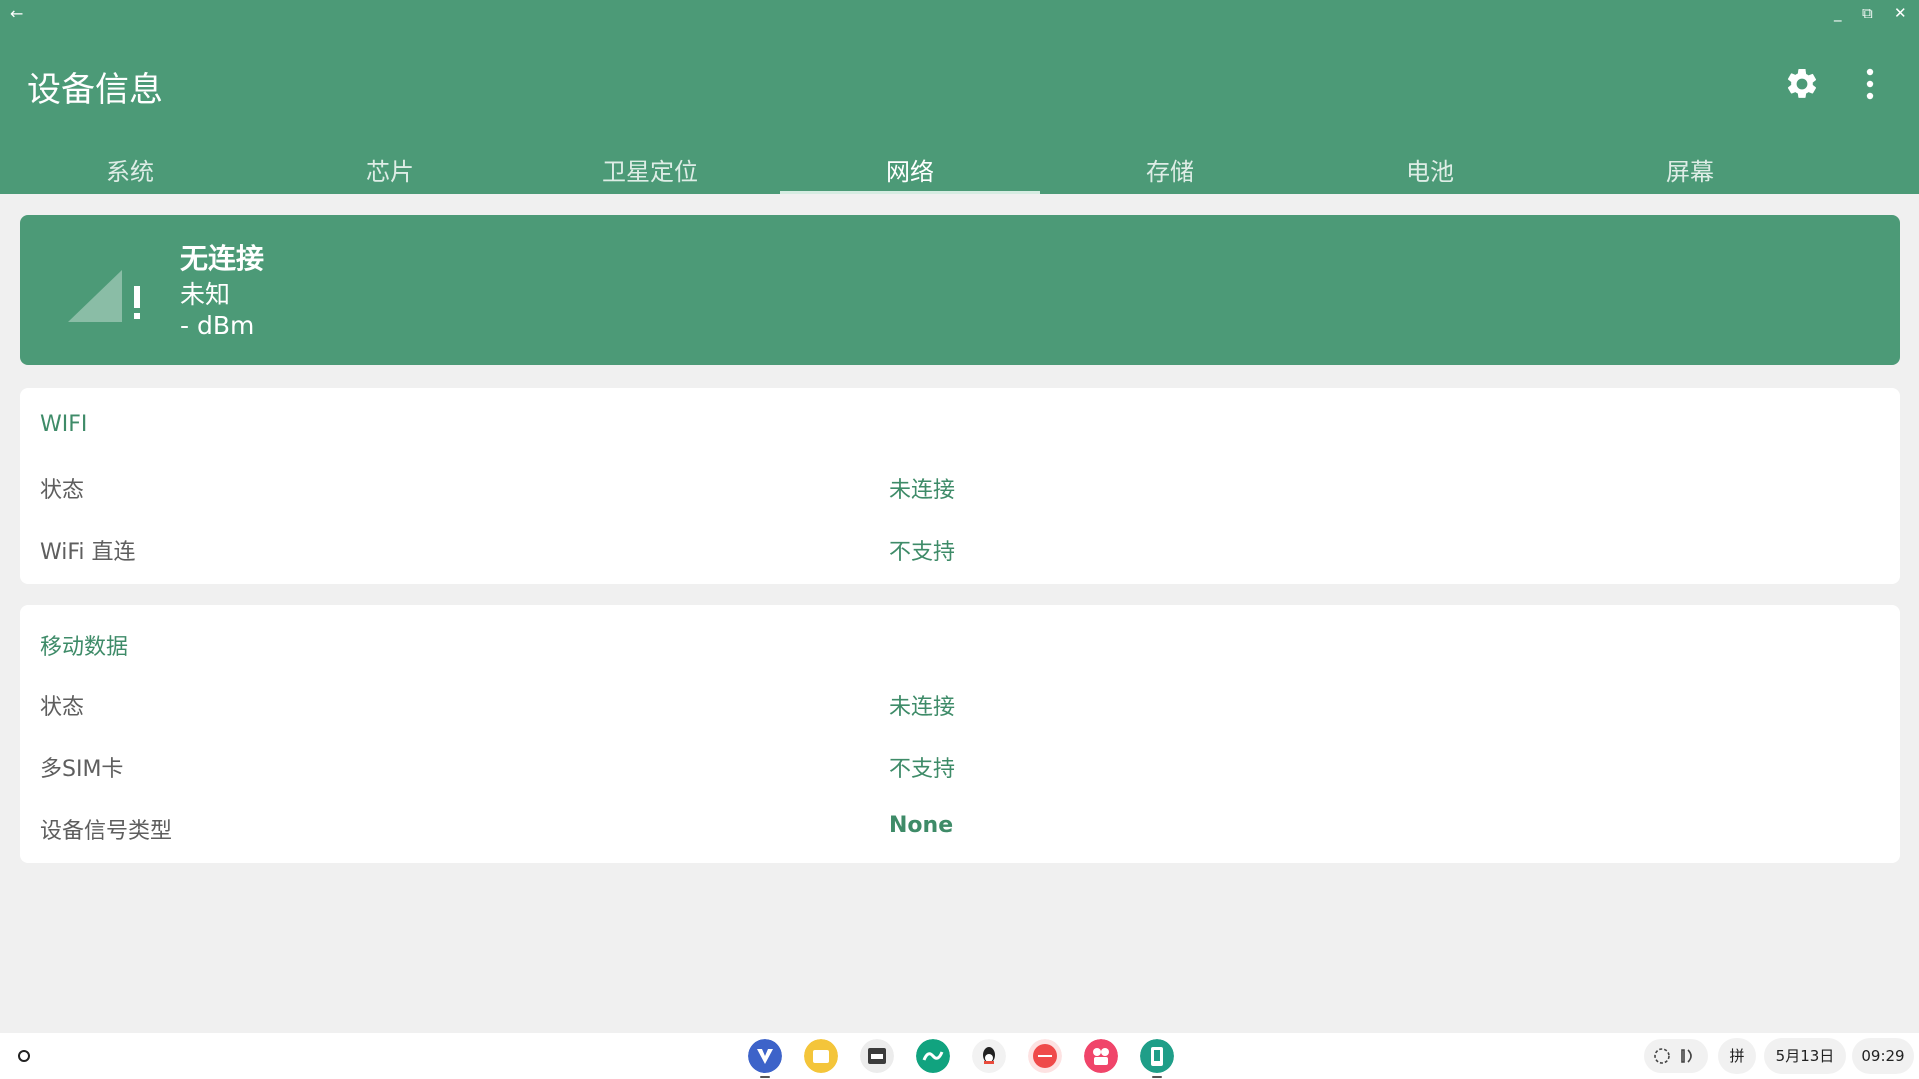 This screenshot has height=1079, width=1919. I want to click on app-v-icon, so click(765, 1056).